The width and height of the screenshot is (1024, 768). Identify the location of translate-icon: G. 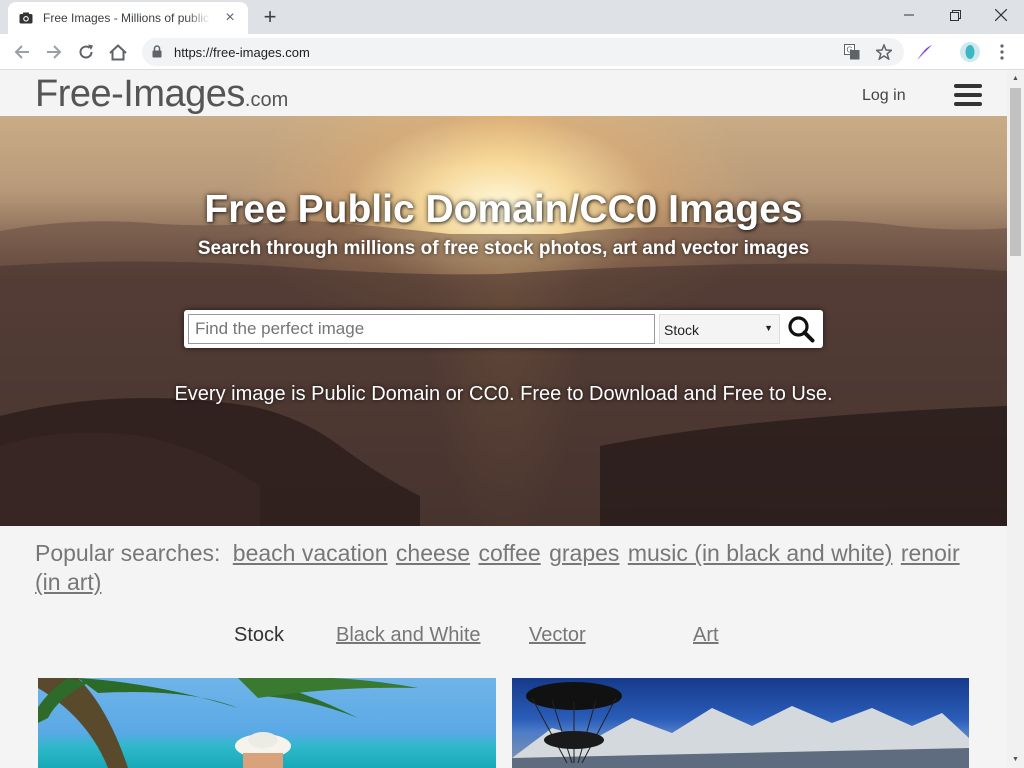
(852, 52).